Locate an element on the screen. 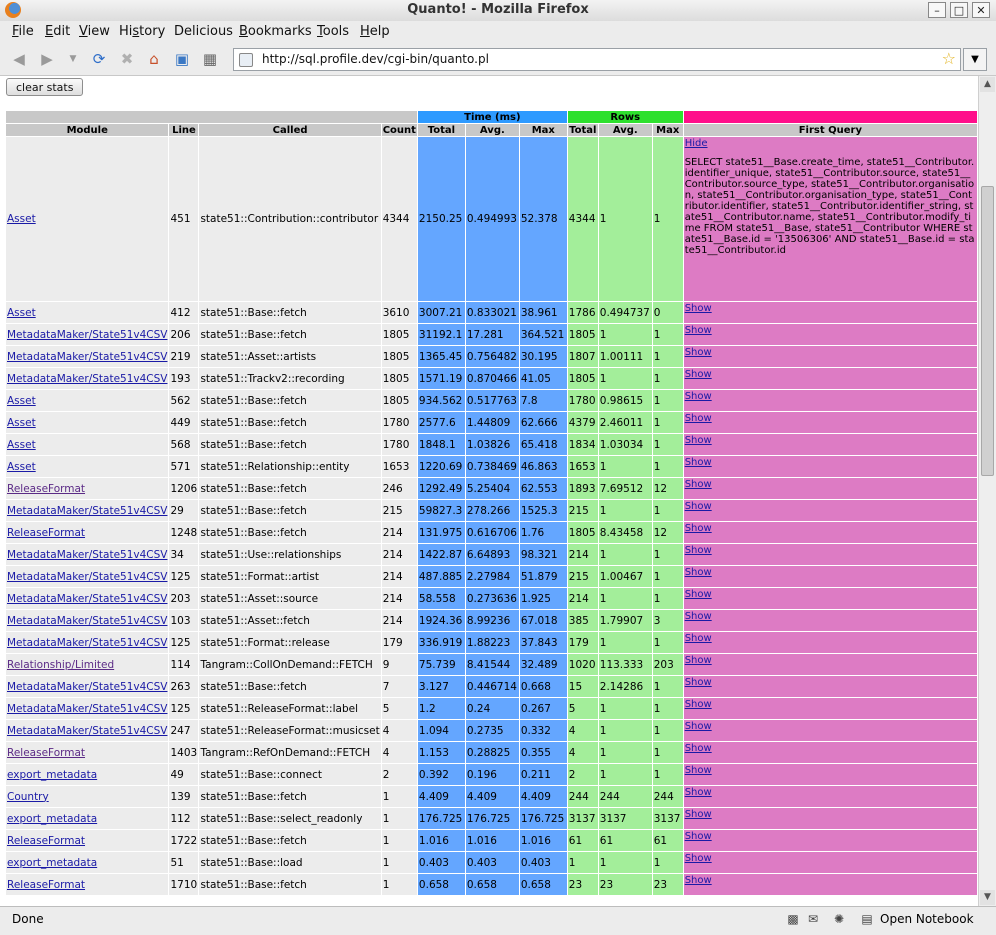 Image resolution: width=996 pixels, height=935 pixels. history-dropdown-icon: ▼ is located at coordinates (73, 59).